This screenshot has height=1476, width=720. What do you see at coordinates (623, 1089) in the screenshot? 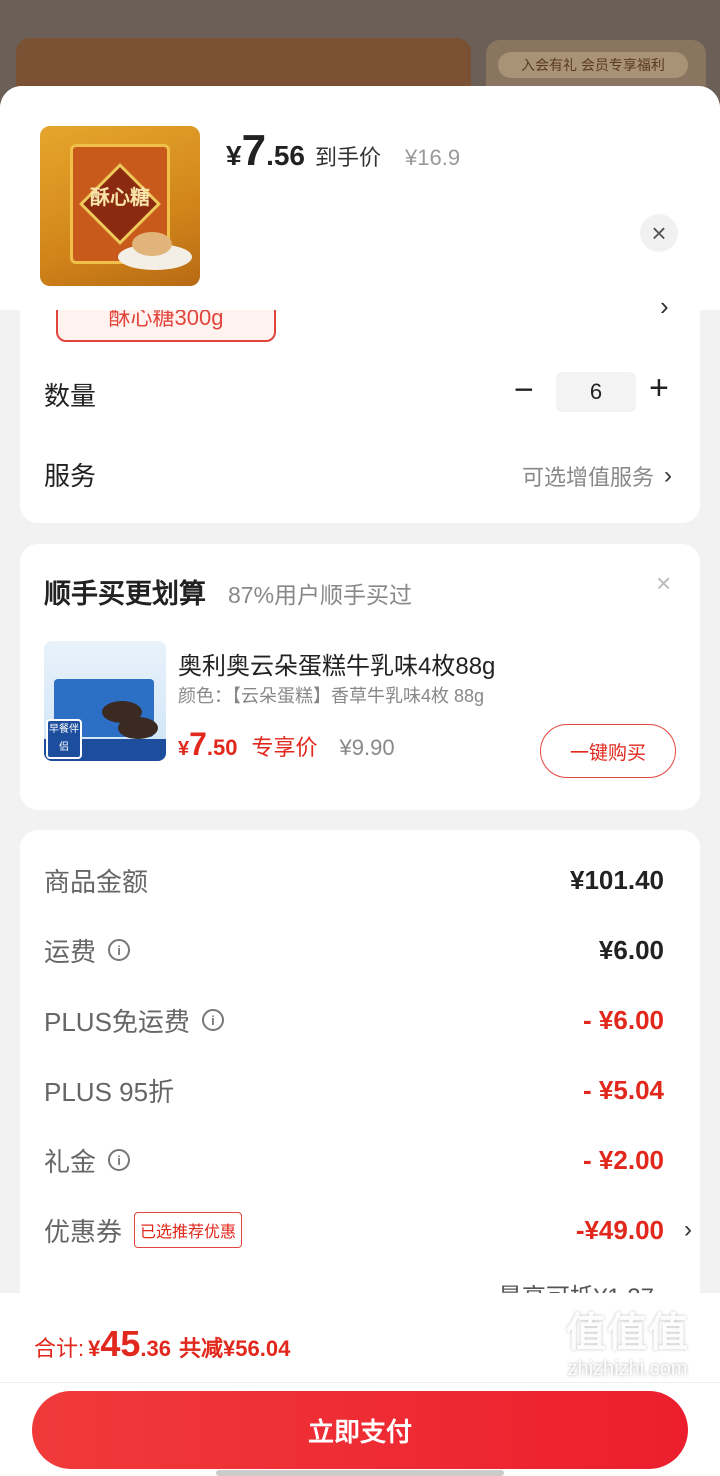
I see `fee-row-value: - ¥5.04` at bounding box center [623, 1089].